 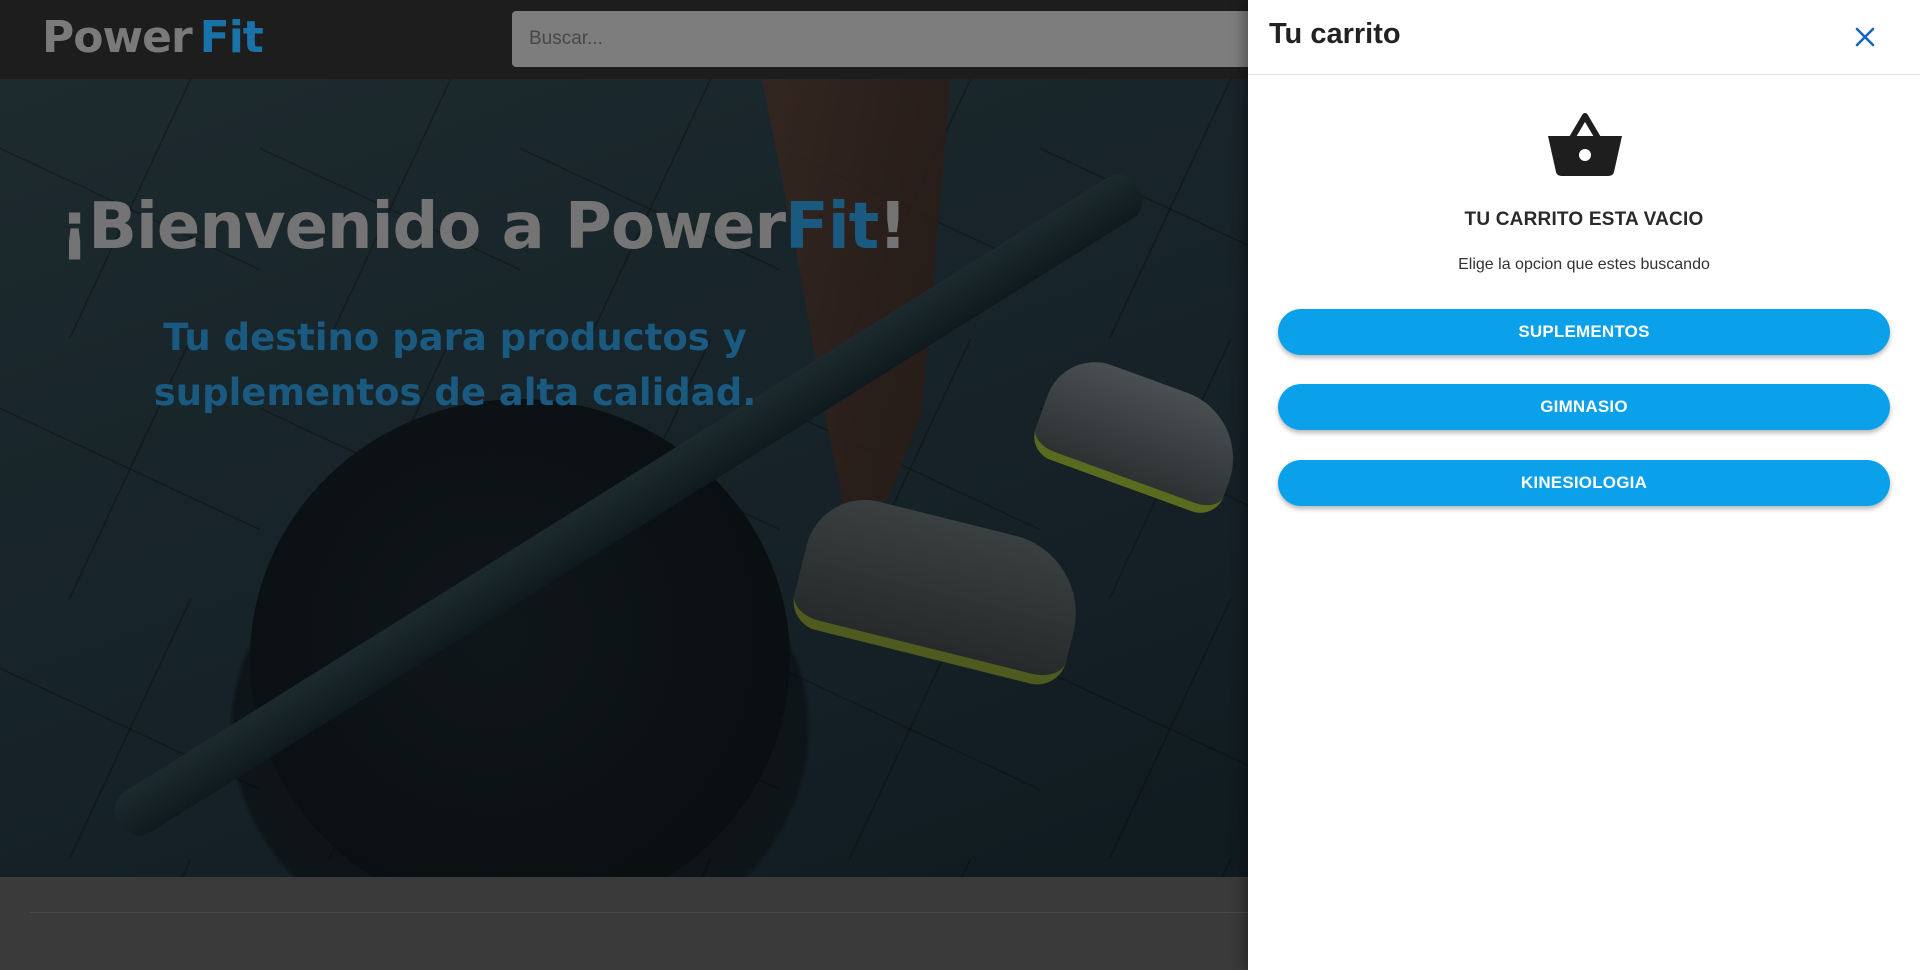 What do you see at coordinates (832, 227) in the screenshot?
I see `hero-title-fit: Fit` at bounding box center [832, 227].